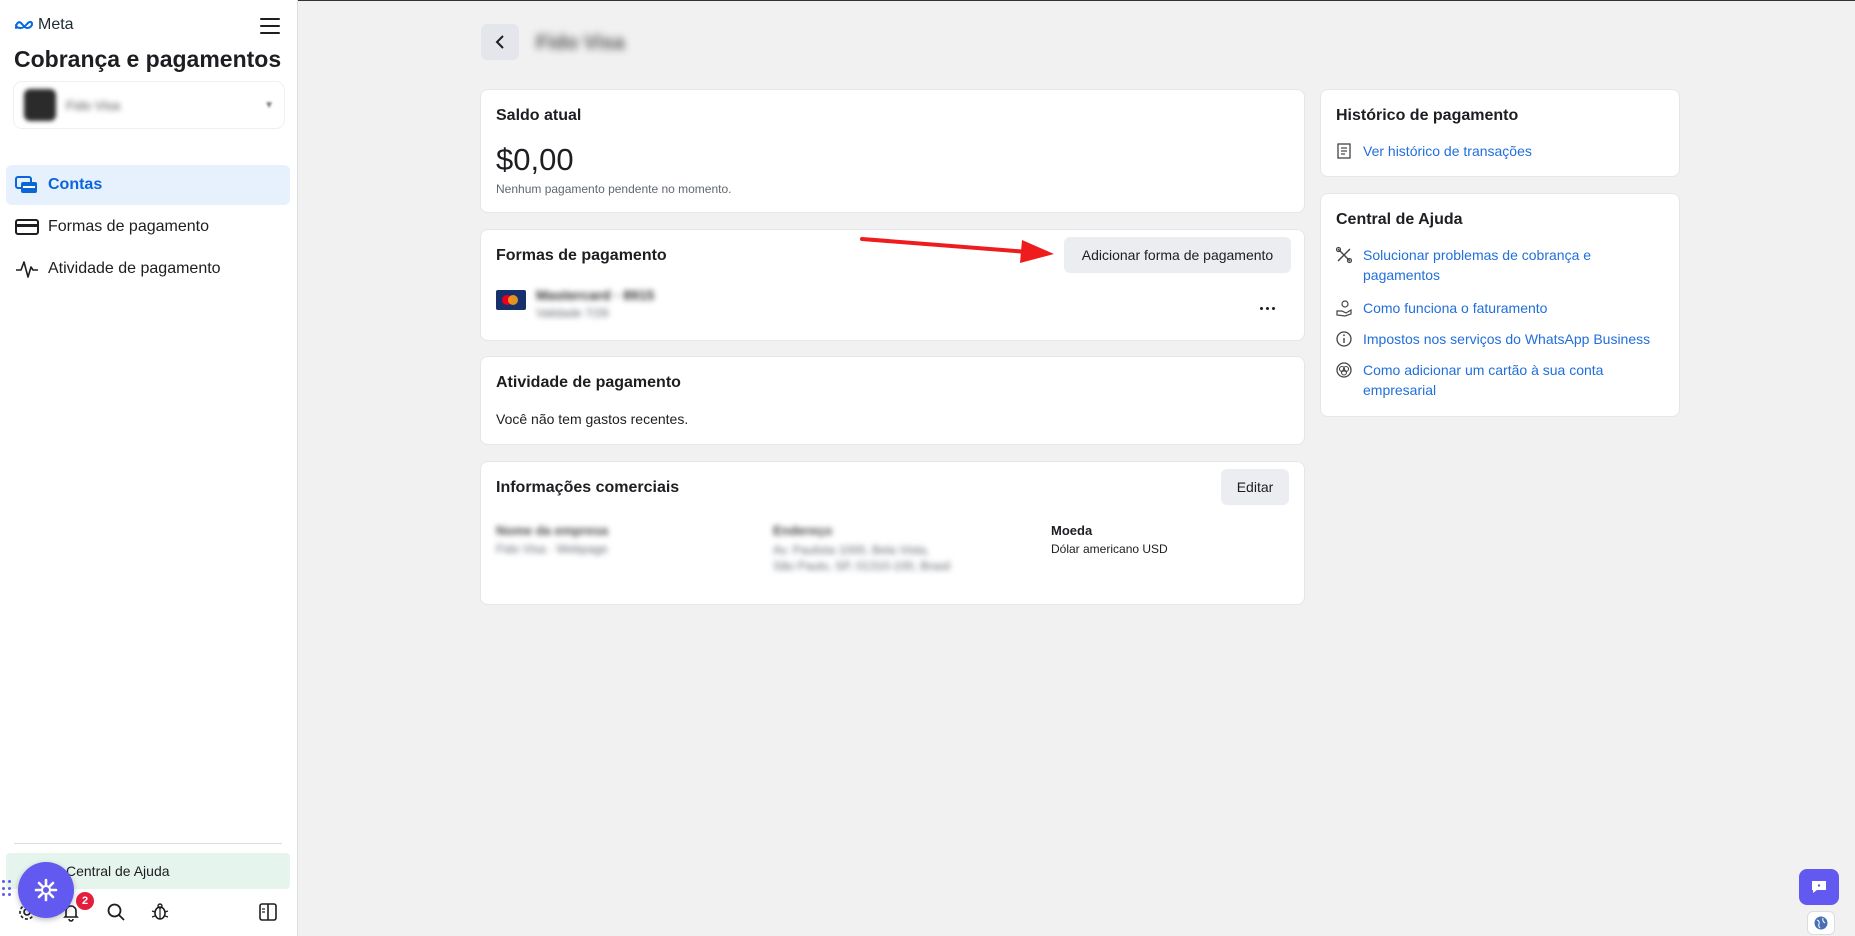 Image resolution: width=1855 pixels, height=936 pixels. Describe the element at coordinates (614, 189) in the screenshot. I see `balance-note: Nenhum pagamento pendente no momento.` at that location.